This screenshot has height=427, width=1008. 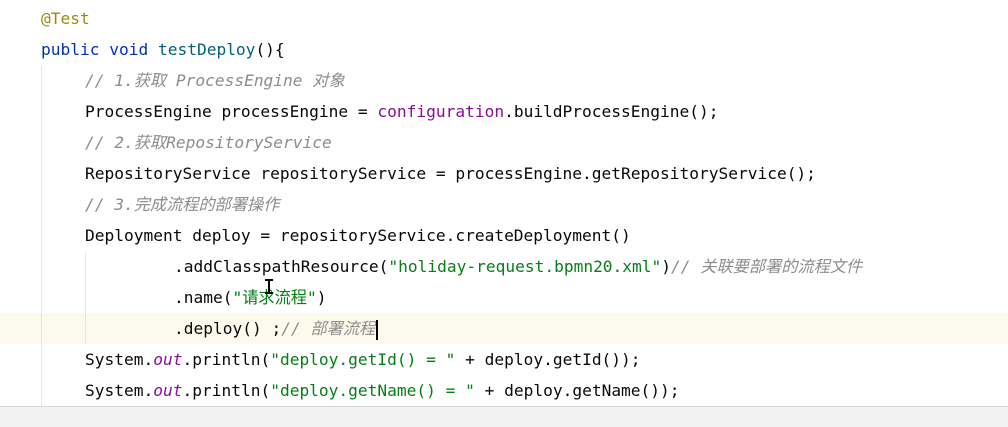 I want to click on code-line-3: // 1.获取 ProcessEngine 对象, so click(x=504, y=80).